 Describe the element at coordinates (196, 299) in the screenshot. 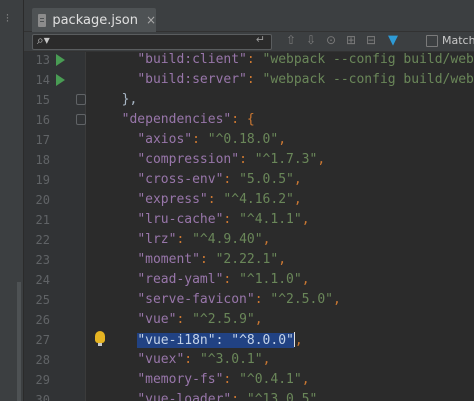

I see `json-key: "serve-favicon"` at that location.